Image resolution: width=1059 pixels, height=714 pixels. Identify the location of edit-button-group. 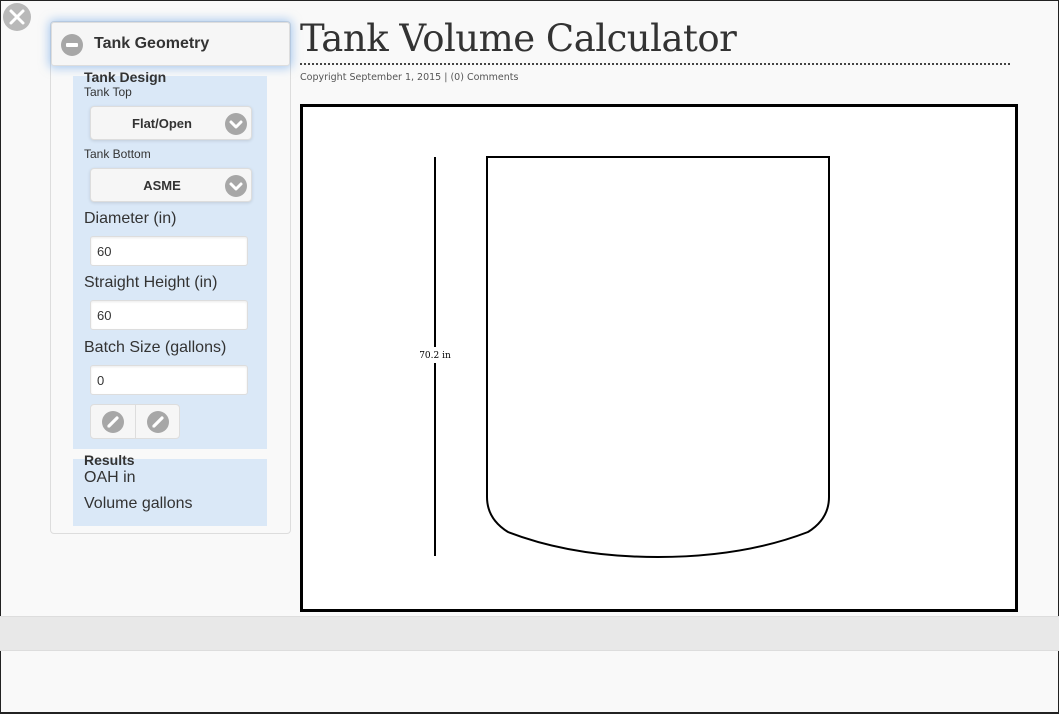
(135, 421).